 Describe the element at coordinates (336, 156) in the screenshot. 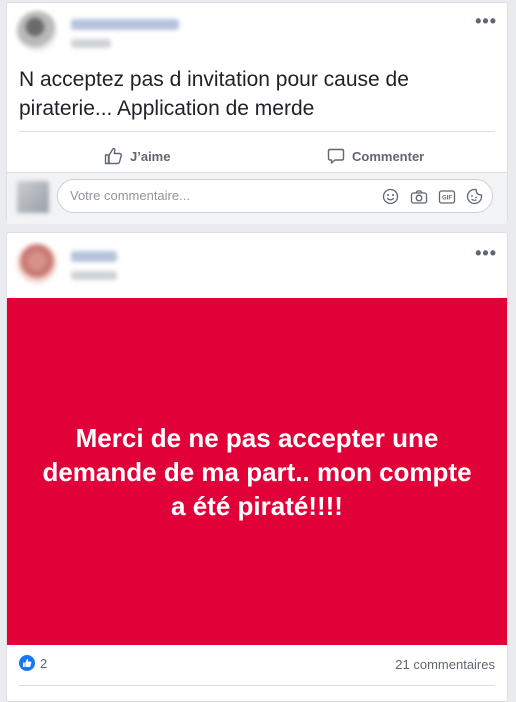

I see `comment-bubble-icon` at that location.